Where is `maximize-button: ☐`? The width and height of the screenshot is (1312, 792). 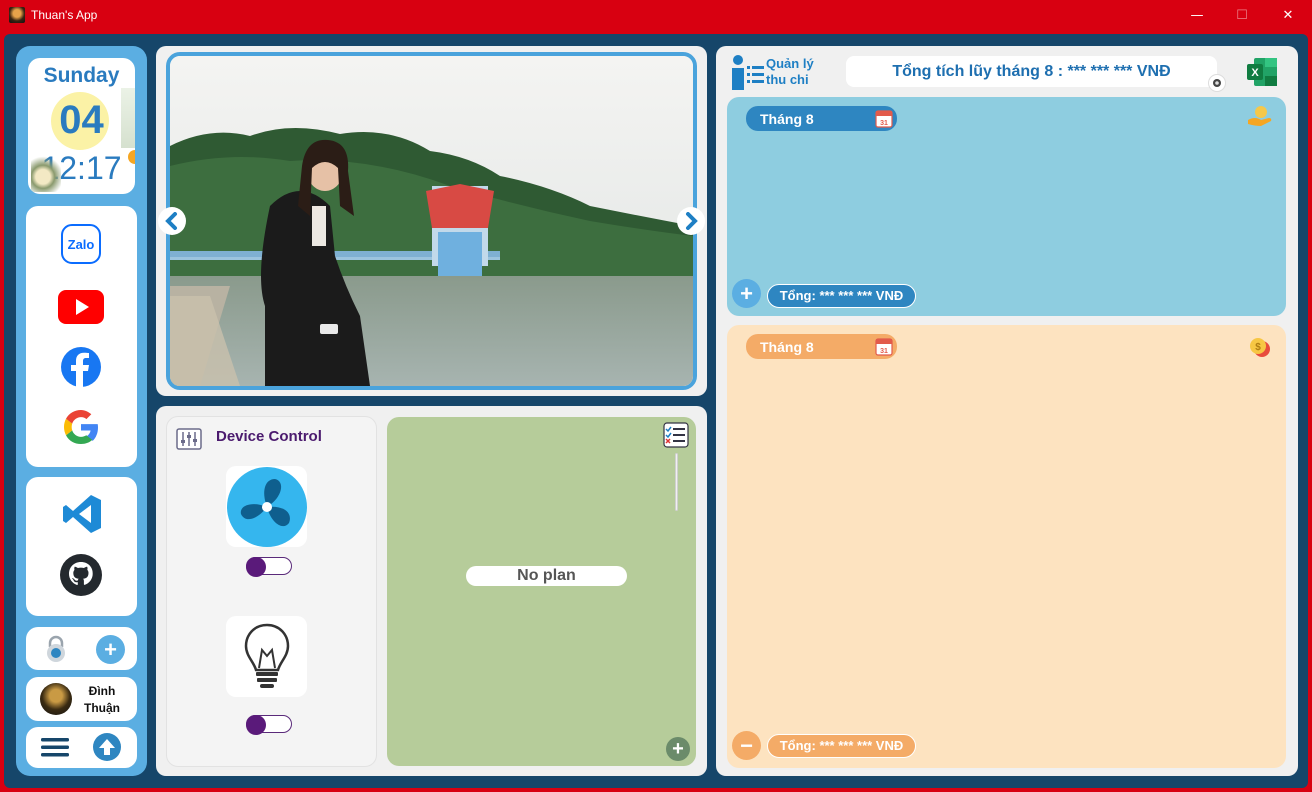
maximize-button: ☐ is located at coordinates (1242, 15).